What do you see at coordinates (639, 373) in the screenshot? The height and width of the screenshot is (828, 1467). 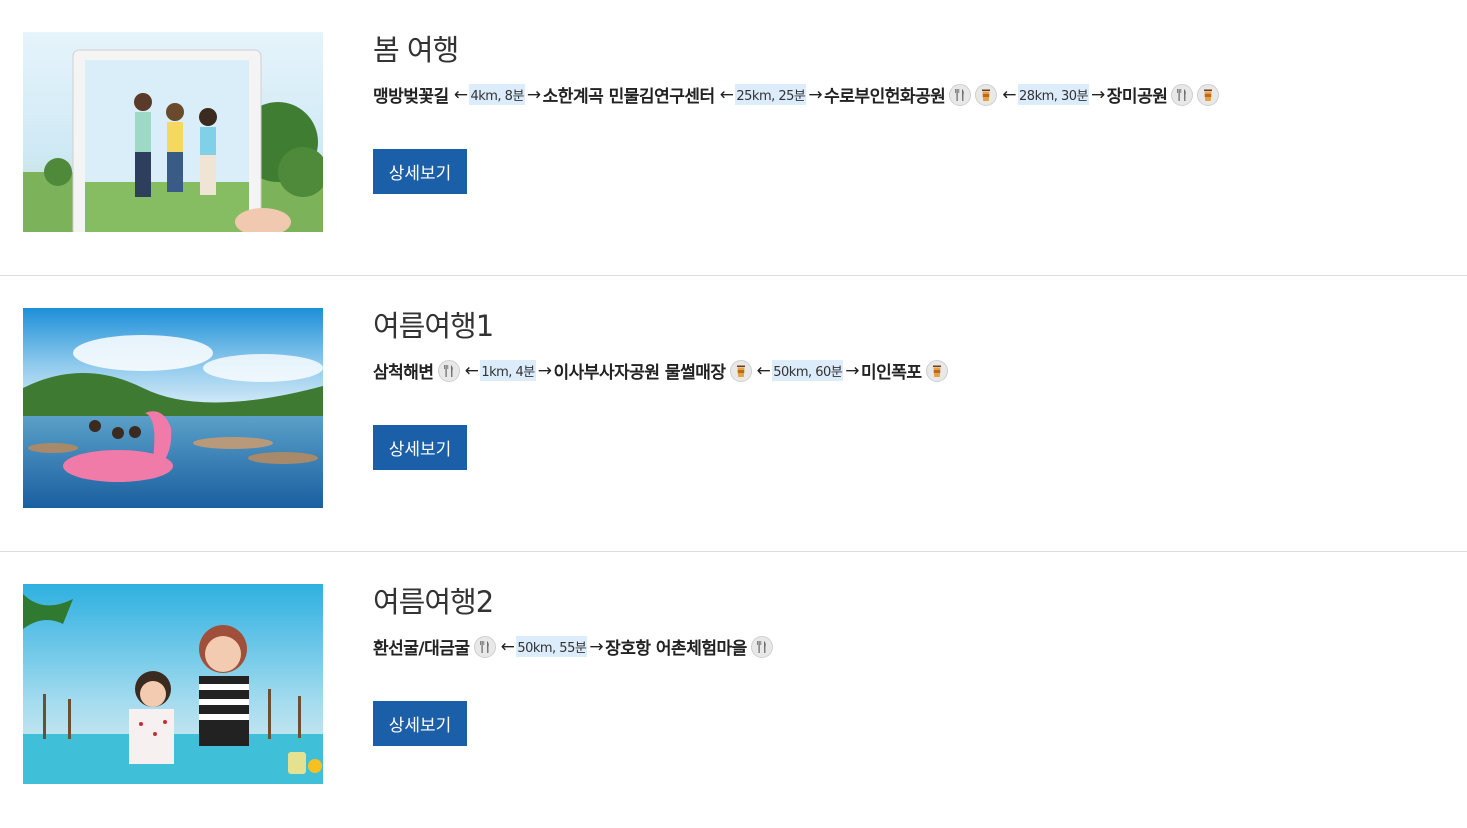 I see `route-place: 이사부사자공원 물썰매장` at bounding box center [639, 373].